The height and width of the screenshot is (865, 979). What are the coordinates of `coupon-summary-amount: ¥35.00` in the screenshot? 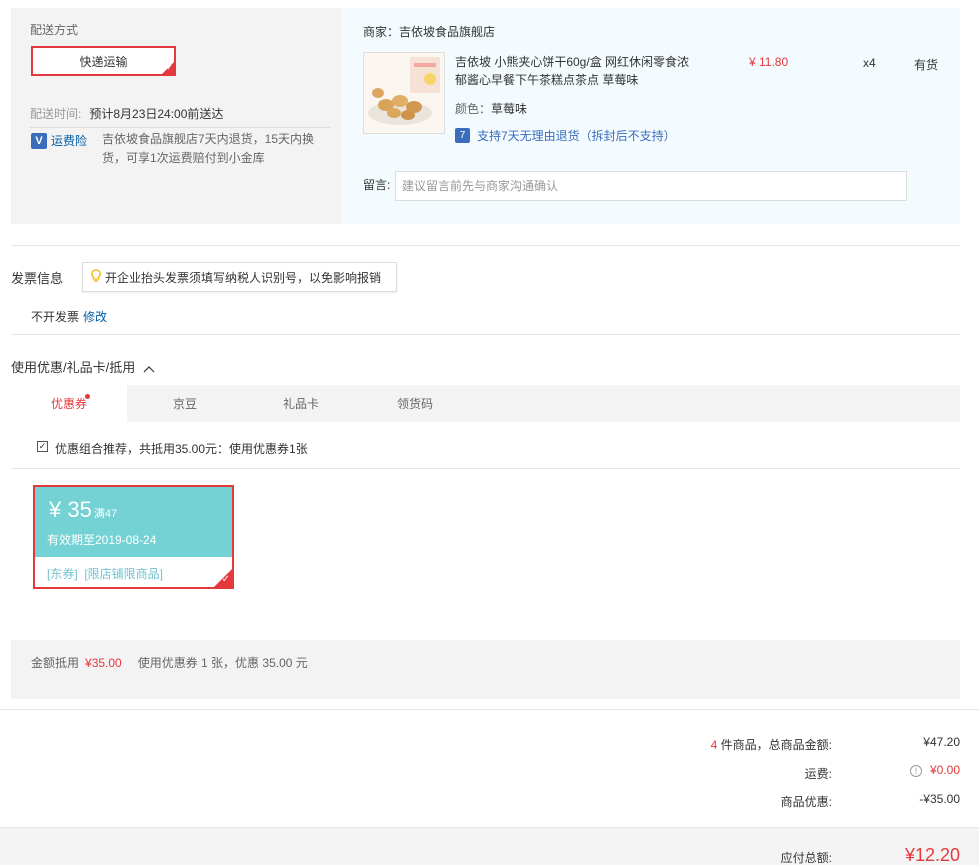 It's located at (103, 663).